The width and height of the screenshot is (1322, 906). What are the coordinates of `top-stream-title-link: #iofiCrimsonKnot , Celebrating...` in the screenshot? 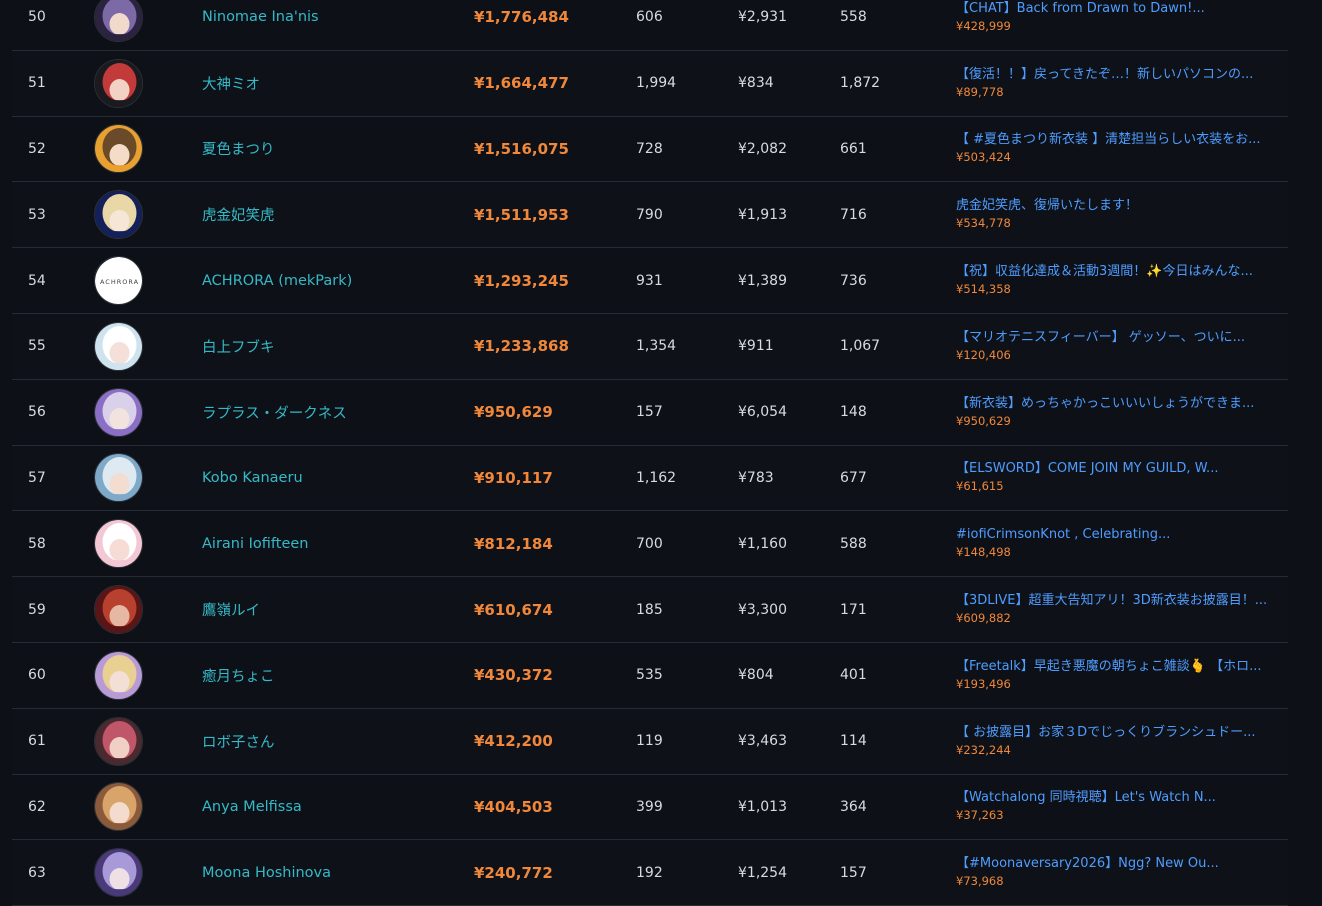 It's located at (1063, 535).